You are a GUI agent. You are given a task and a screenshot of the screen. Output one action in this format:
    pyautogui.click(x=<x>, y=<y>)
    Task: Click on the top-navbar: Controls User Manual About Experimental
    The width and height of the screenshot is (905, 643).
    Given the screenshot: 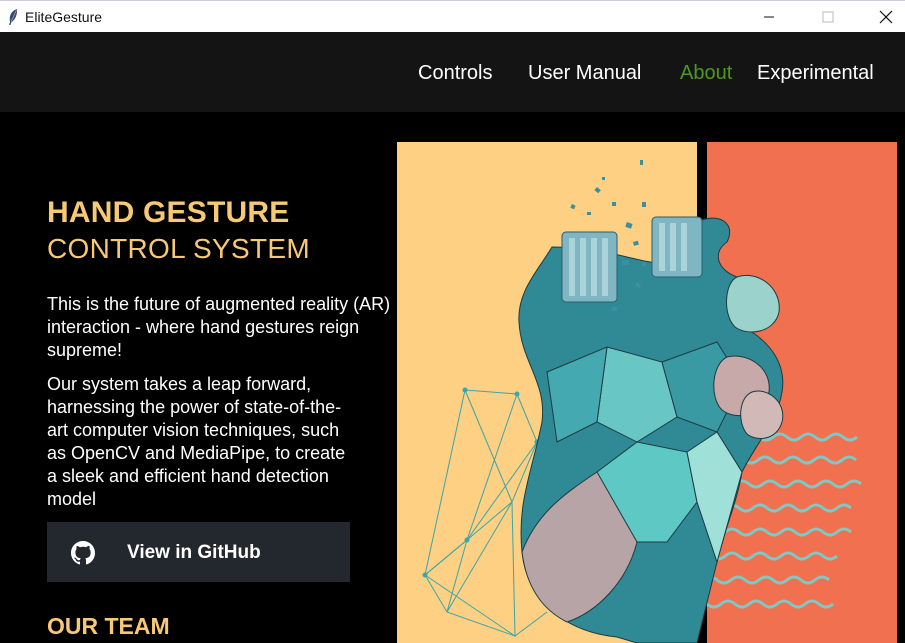 What is the action you would take?
    pyautogui.click(x=452, y=72)
    